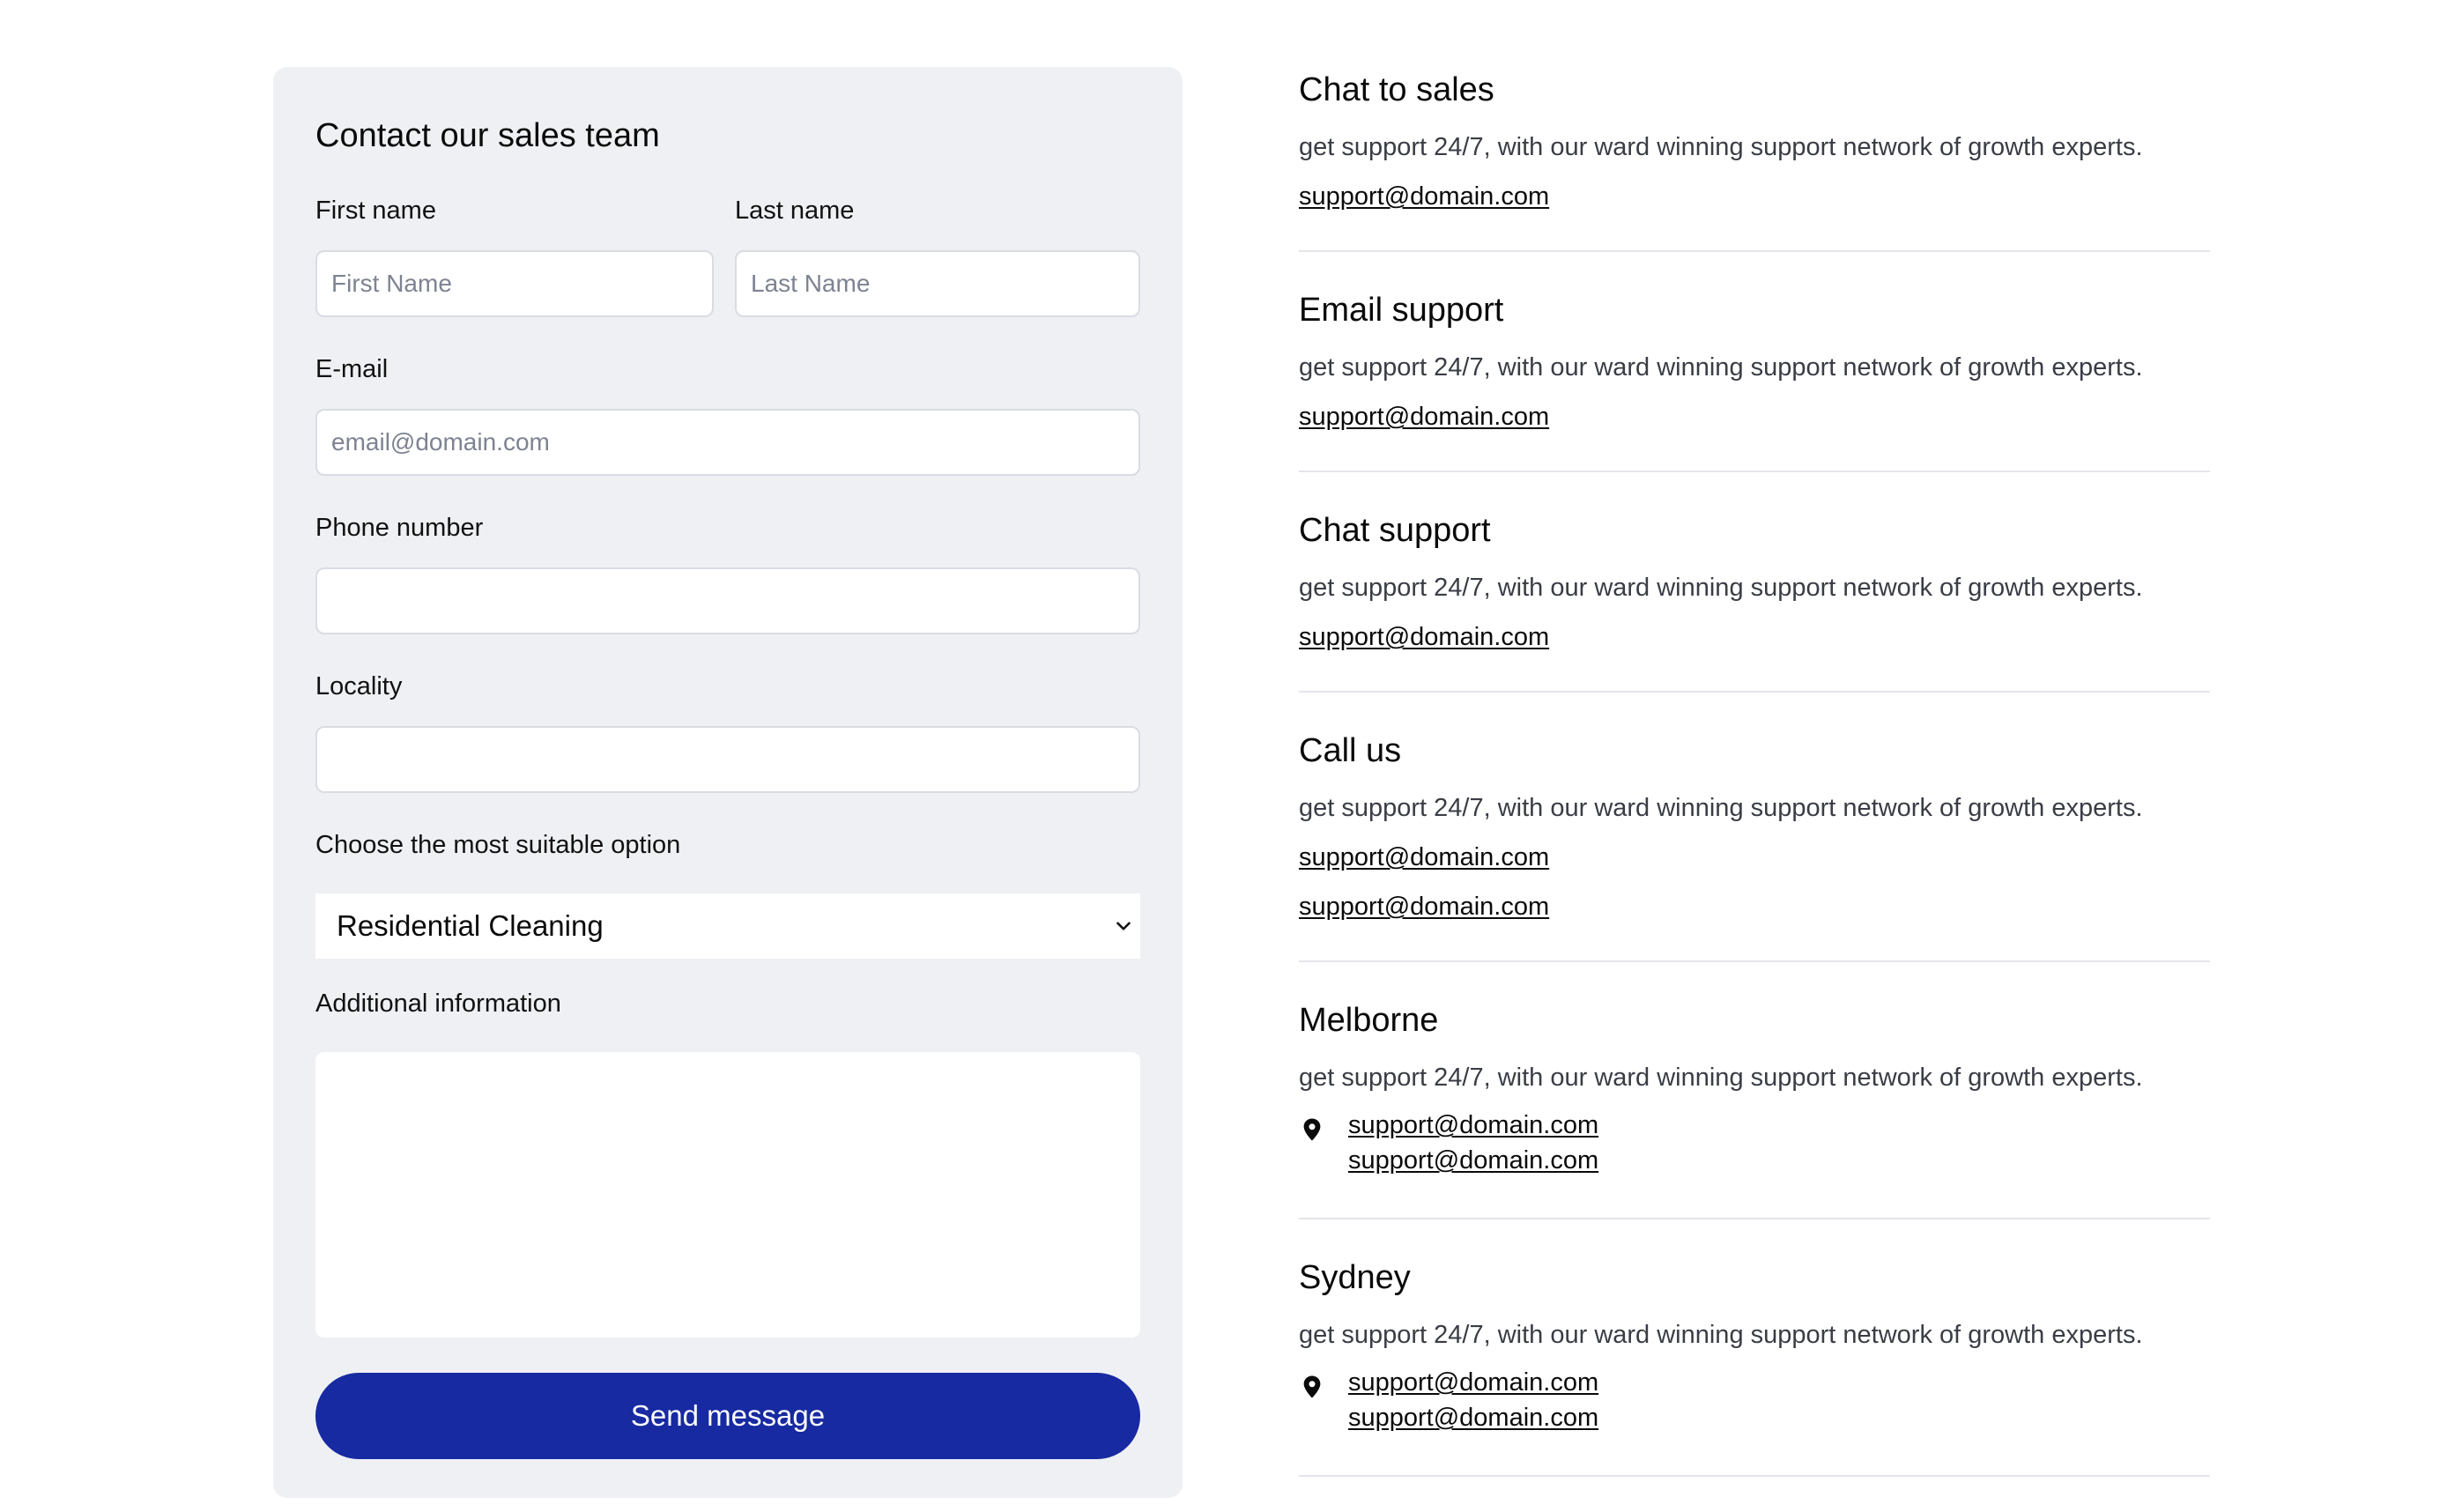 The image size is (2462, 1512). What do you see at coordinates (352, 369) in the screenshot?
I see `email-label: E-mail` at bounding box center [352, 369].